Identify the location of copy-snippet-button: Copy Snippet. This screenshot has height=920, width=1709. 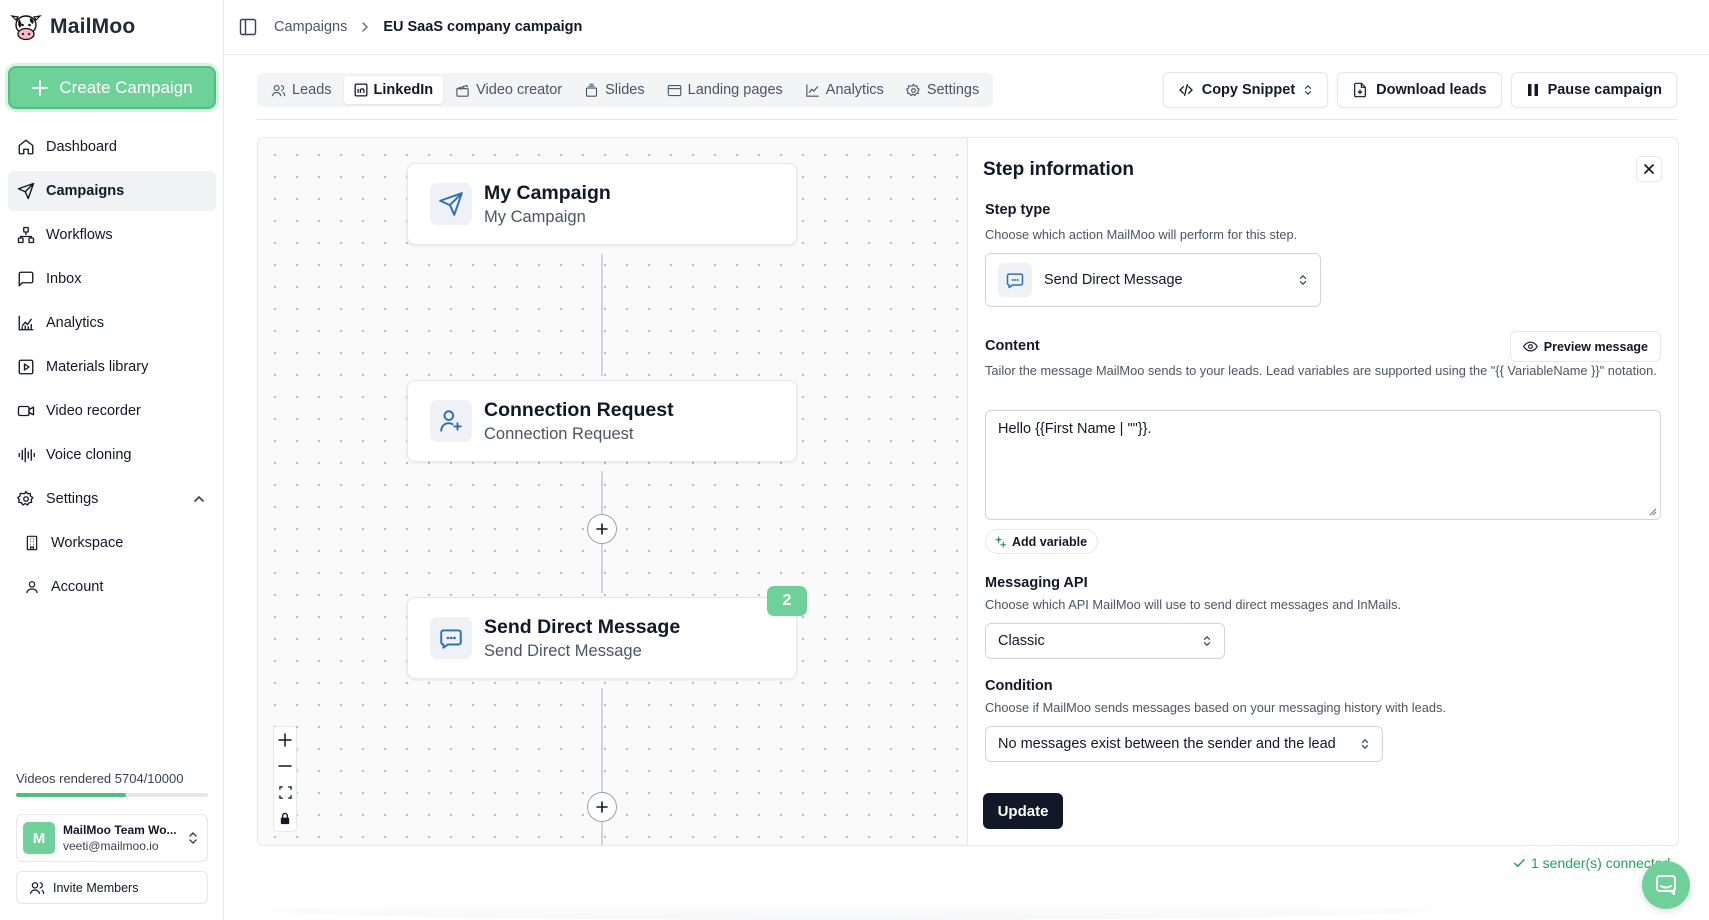
(1245, 90).